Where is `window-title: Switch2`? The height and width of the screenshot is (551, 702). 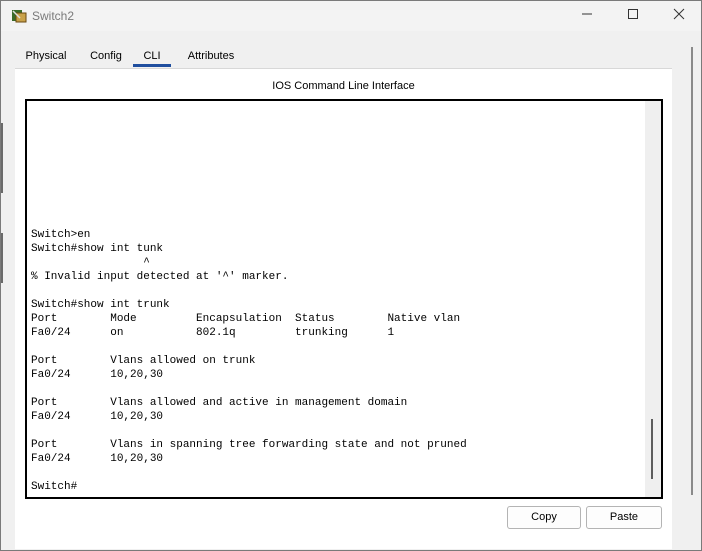
window-title: Switch2 is located at coordinates (53, 16).